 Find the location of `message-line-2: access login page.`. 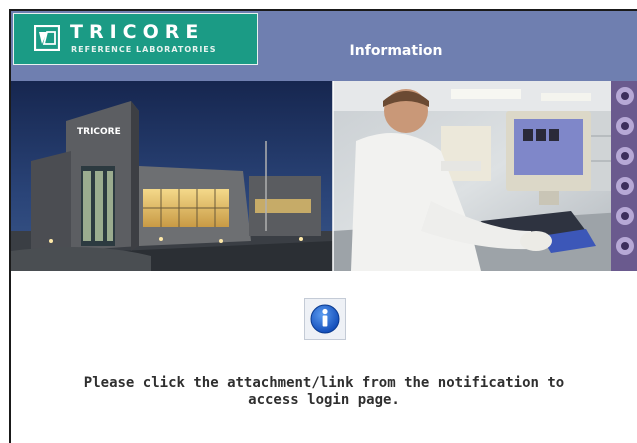

message-line-2: access login page. is located at coordinates (324, 400).